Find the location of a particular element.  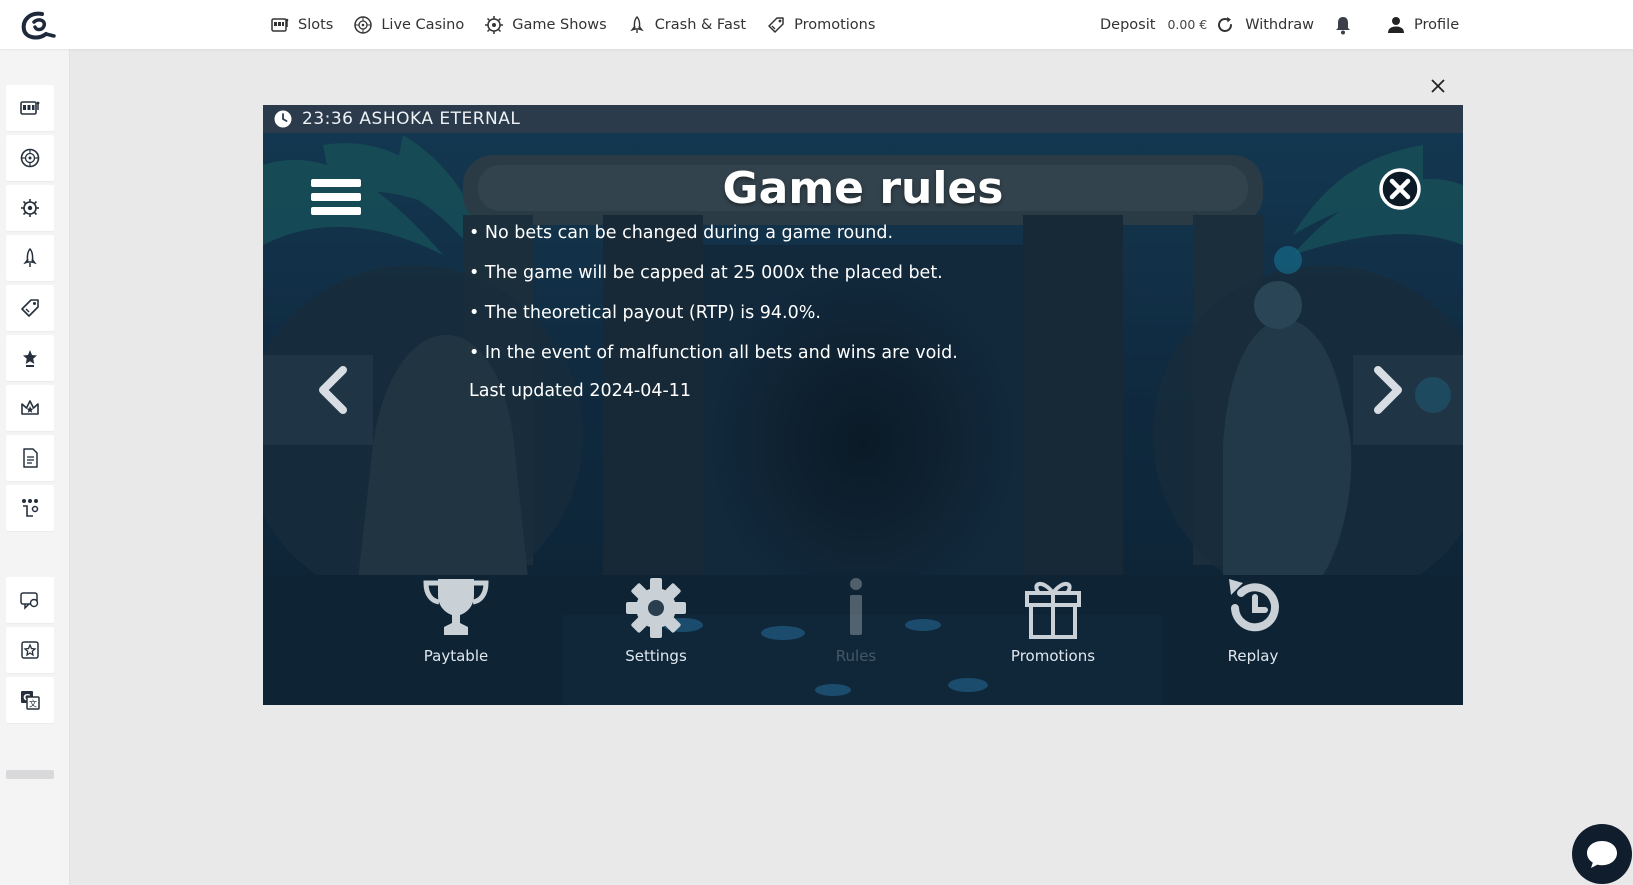

sidebar-game-shows is located at coordinates (30, 208).